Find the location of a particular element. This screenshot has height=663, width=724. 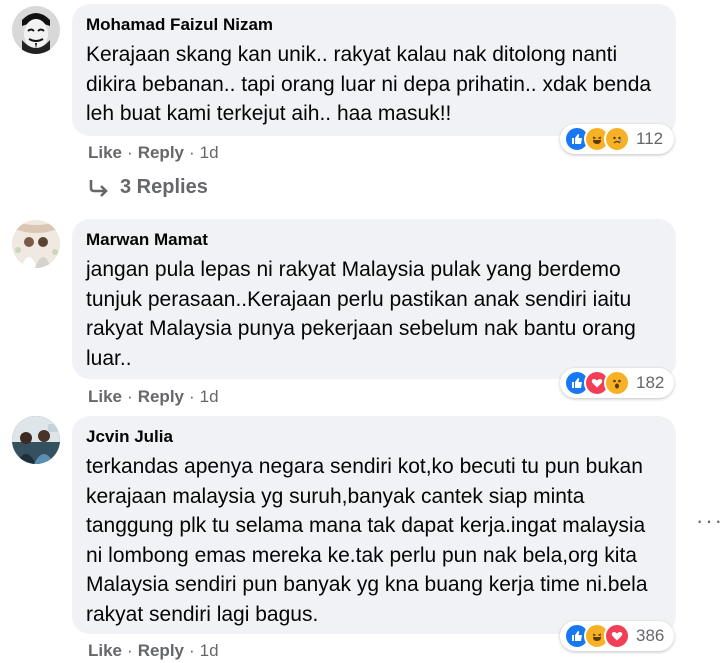

wow-icon is located at coordinates (617, 383).